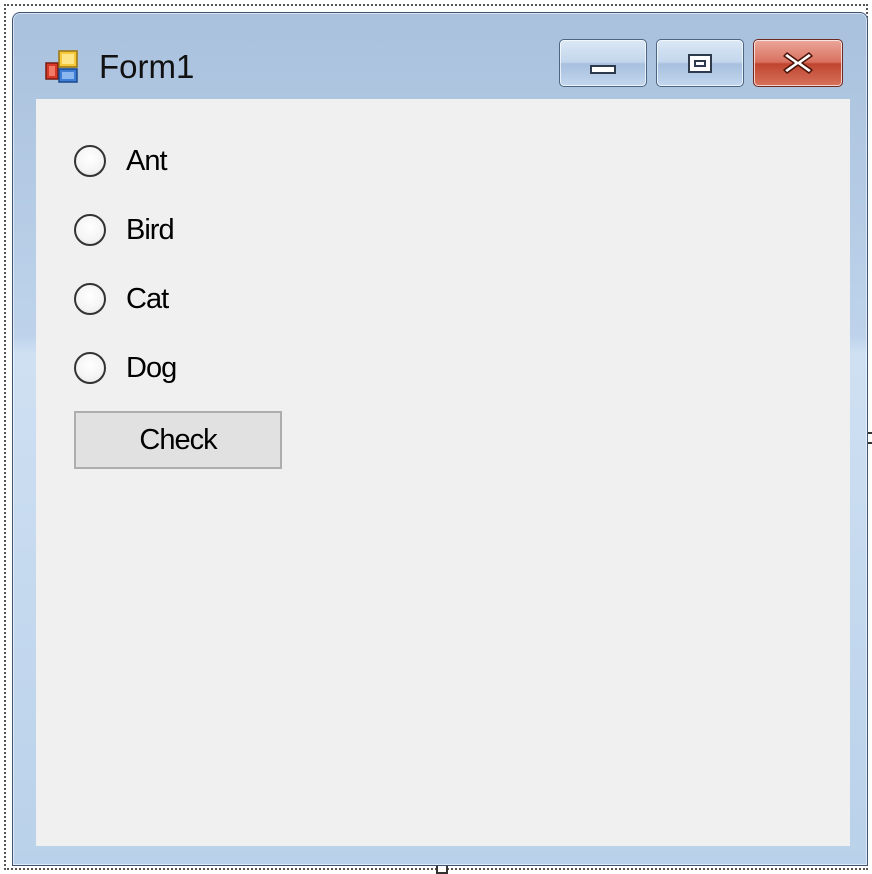 This screenshot has height=874, width=872. I want to click on radio-cat: Cat, so click(121, 299).